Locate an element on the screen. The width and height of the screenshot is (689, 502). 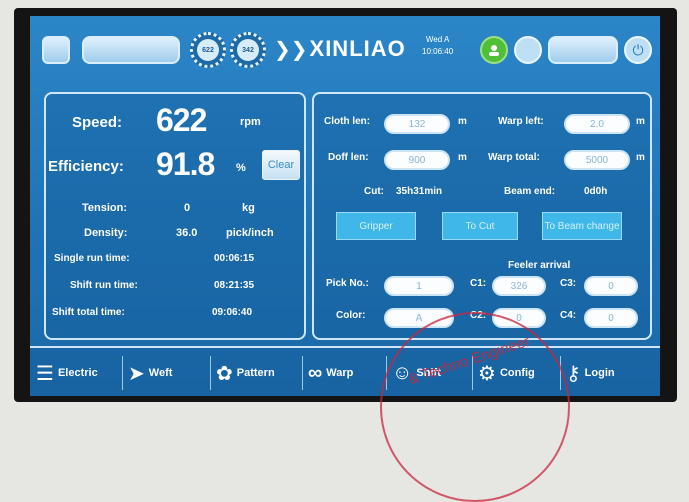
weft-arrow-icon: ➤ is located at coordinates (136, 373).